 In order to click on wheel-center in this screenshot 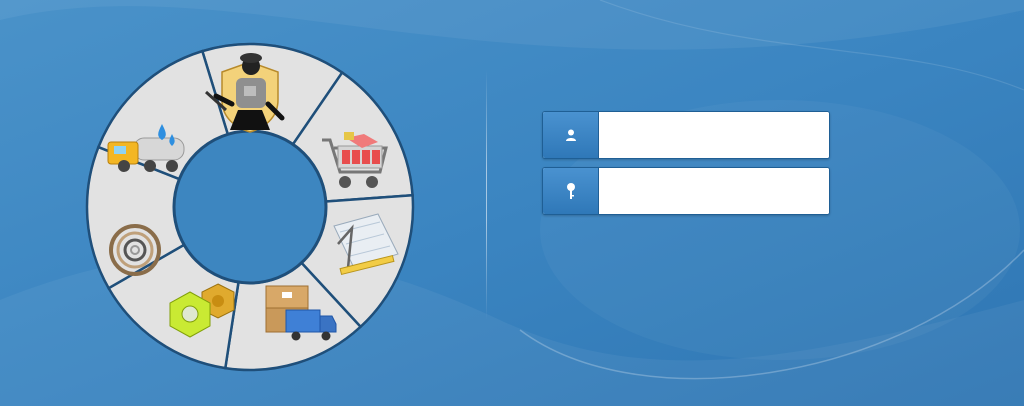, I will do `click(250, 207)`.